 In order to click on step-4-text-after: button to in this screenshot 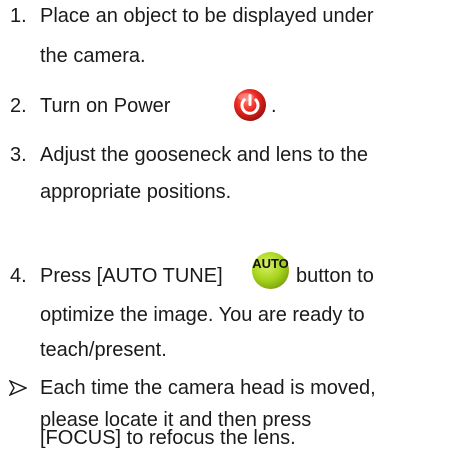, I will do `click(335, 276)`.